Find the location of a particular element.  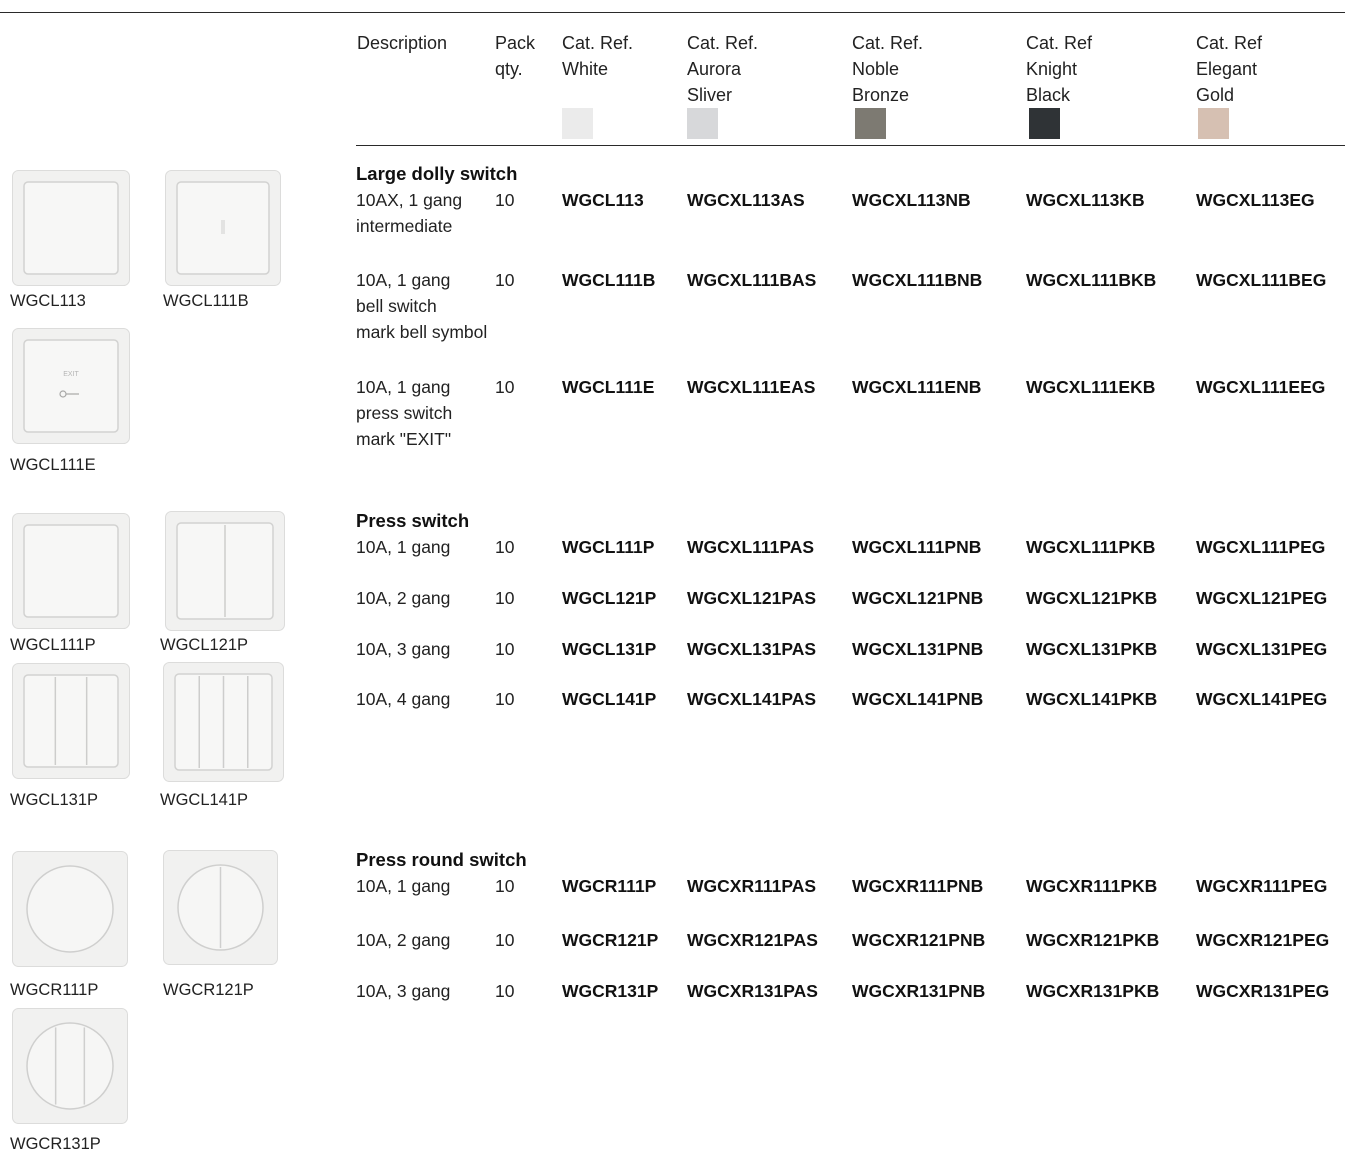

header-cat-ref-noble-bronze: Cat. Ref. Noble Bronze is located at coordinates (888, 69).